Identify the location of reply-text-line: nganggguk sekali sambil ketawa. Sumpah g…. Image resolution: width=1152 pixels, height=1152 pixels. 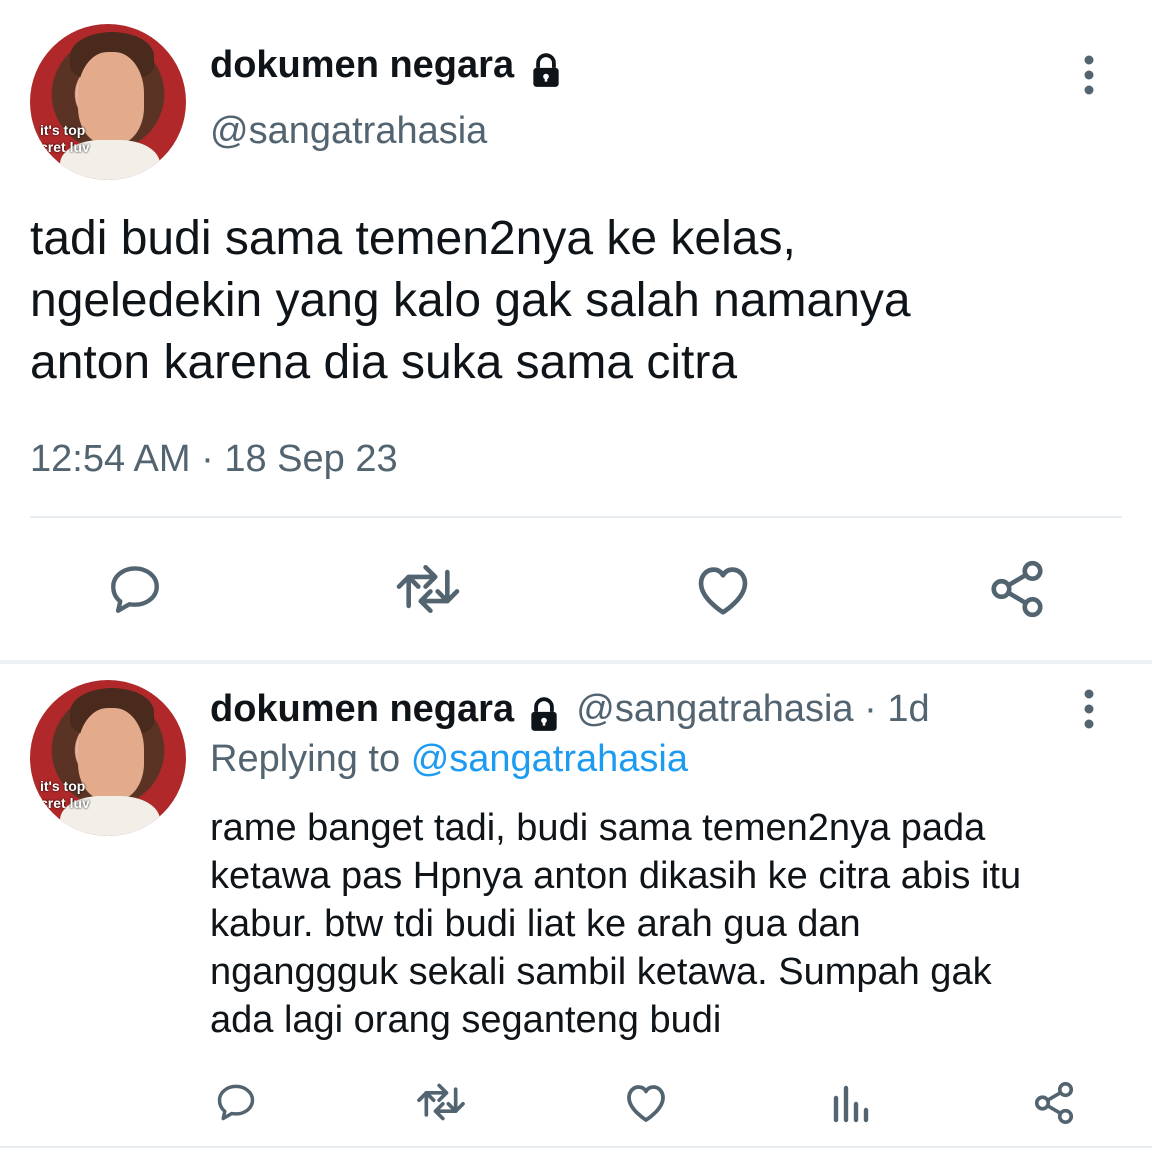
(601, 972).